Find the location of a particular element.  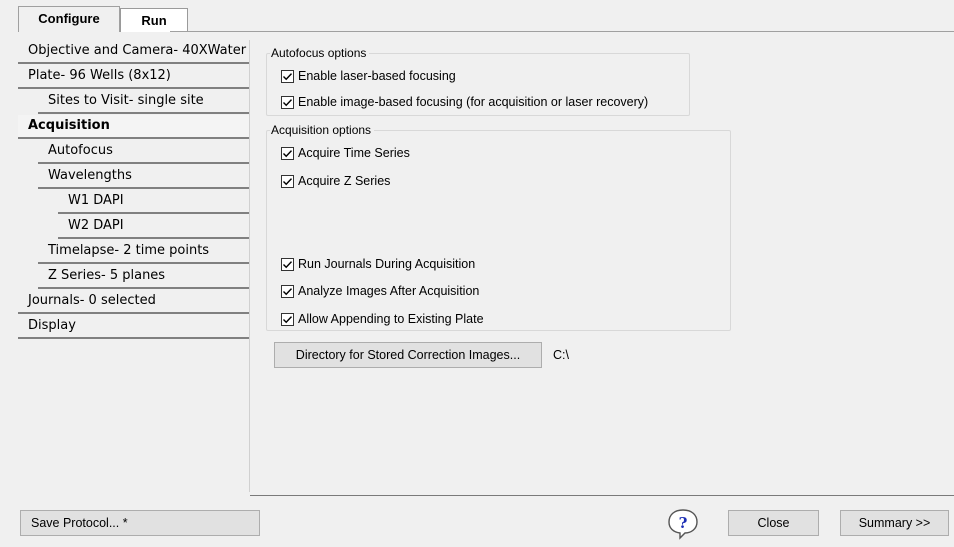

acquire-z-series-option: Acquire Z Series is located at coordinates (335, 181).